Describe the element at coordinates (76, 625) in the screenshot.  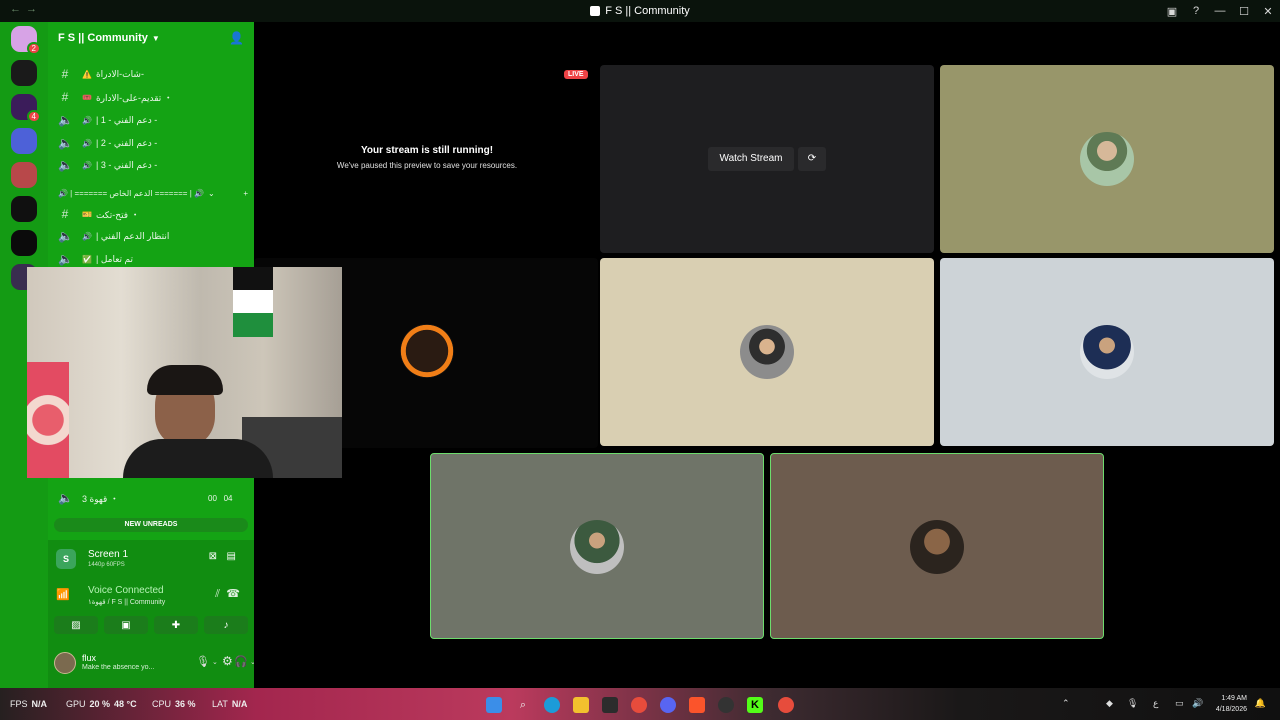
I see `camera-off-button: ▨` at that location.